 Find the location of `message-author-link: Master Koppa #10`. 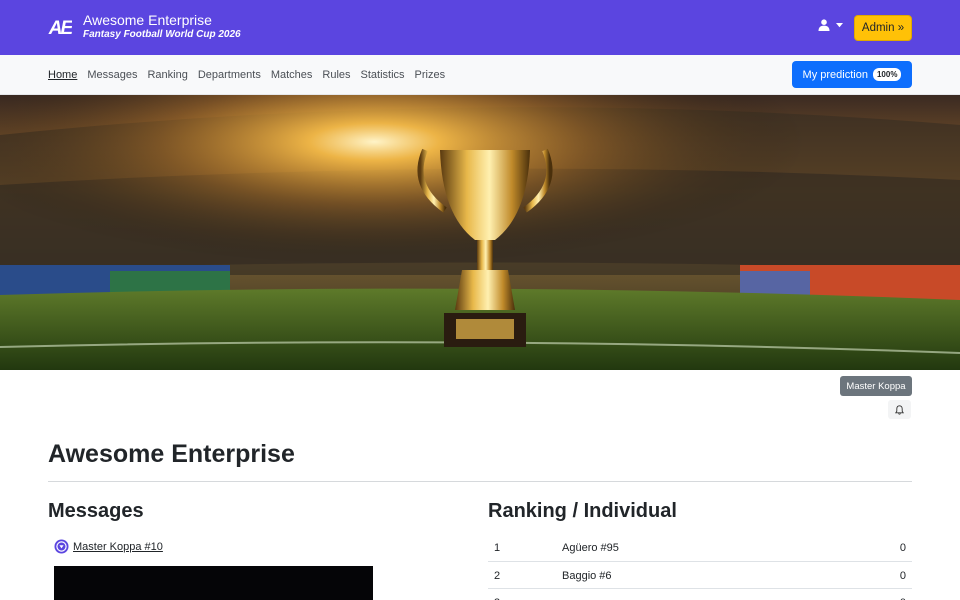

message-author-link: Master Koppa #10 is located at coordinates (108, 546).